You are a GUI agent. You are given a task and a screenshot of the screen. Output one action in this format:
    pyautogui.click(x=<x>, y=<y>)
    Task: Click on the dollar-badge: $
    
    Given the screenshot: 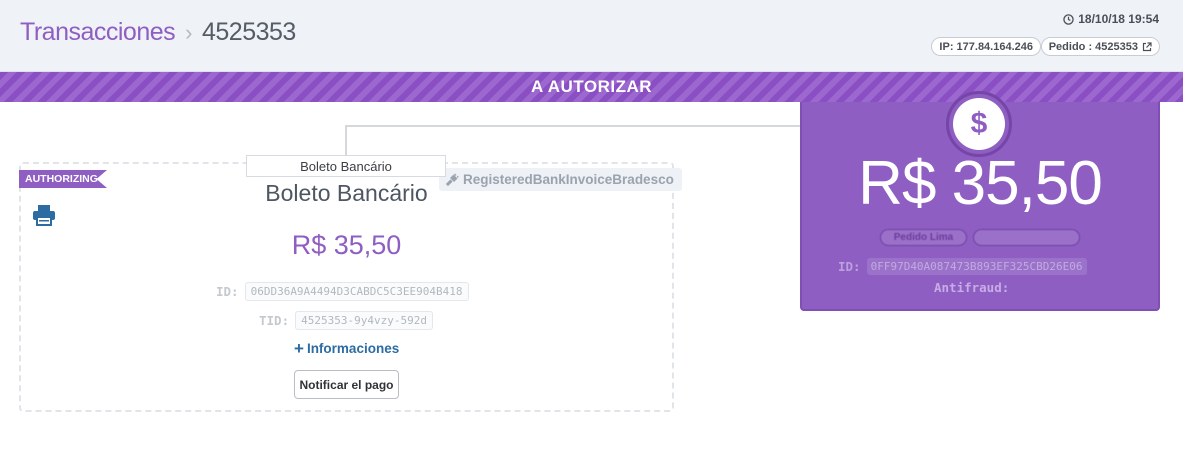 What is the action you would take?
    pyautogui.click(x=979, y=124)
    